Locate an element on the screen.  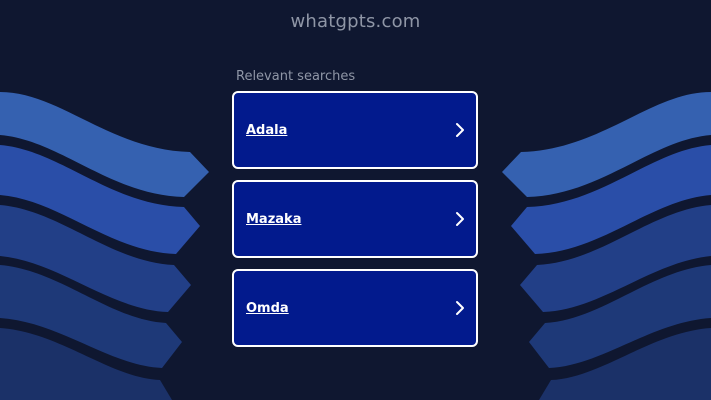
search-link-label: Omda is located at coordinates (267, 308).